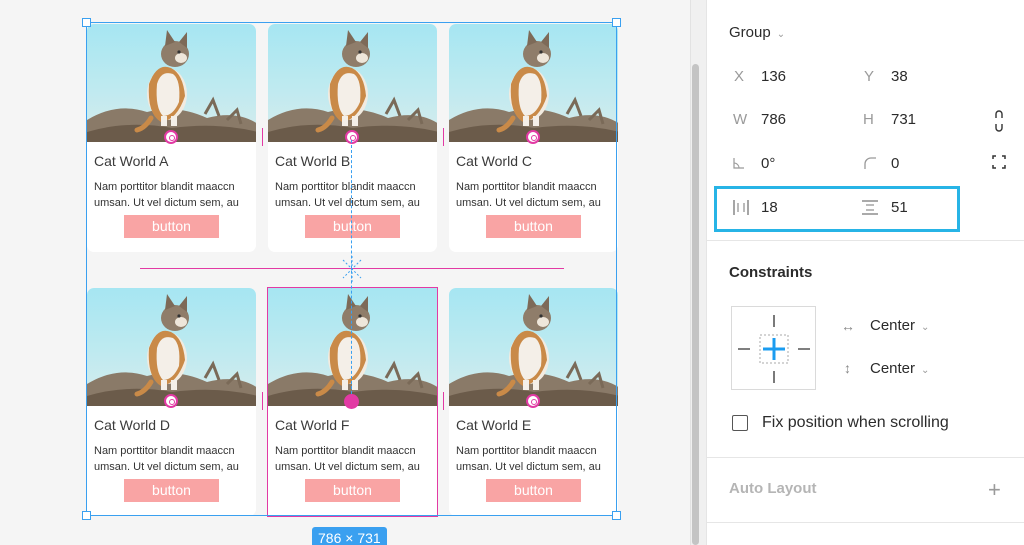 The image size is (1024, 545). I want to click on fix-position-checkbox, so click(740, 423).